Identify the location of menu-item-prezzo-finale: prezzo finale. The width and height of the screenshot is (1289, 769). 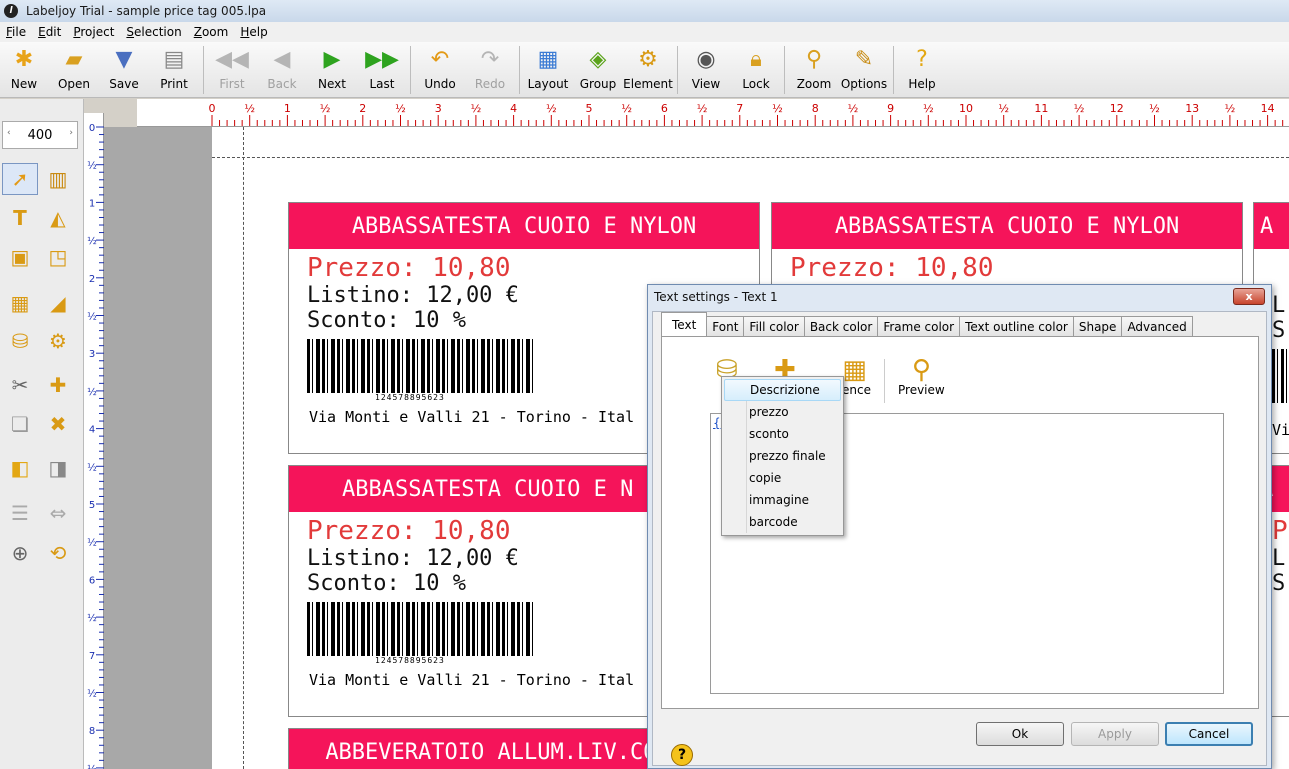
(782, 456).